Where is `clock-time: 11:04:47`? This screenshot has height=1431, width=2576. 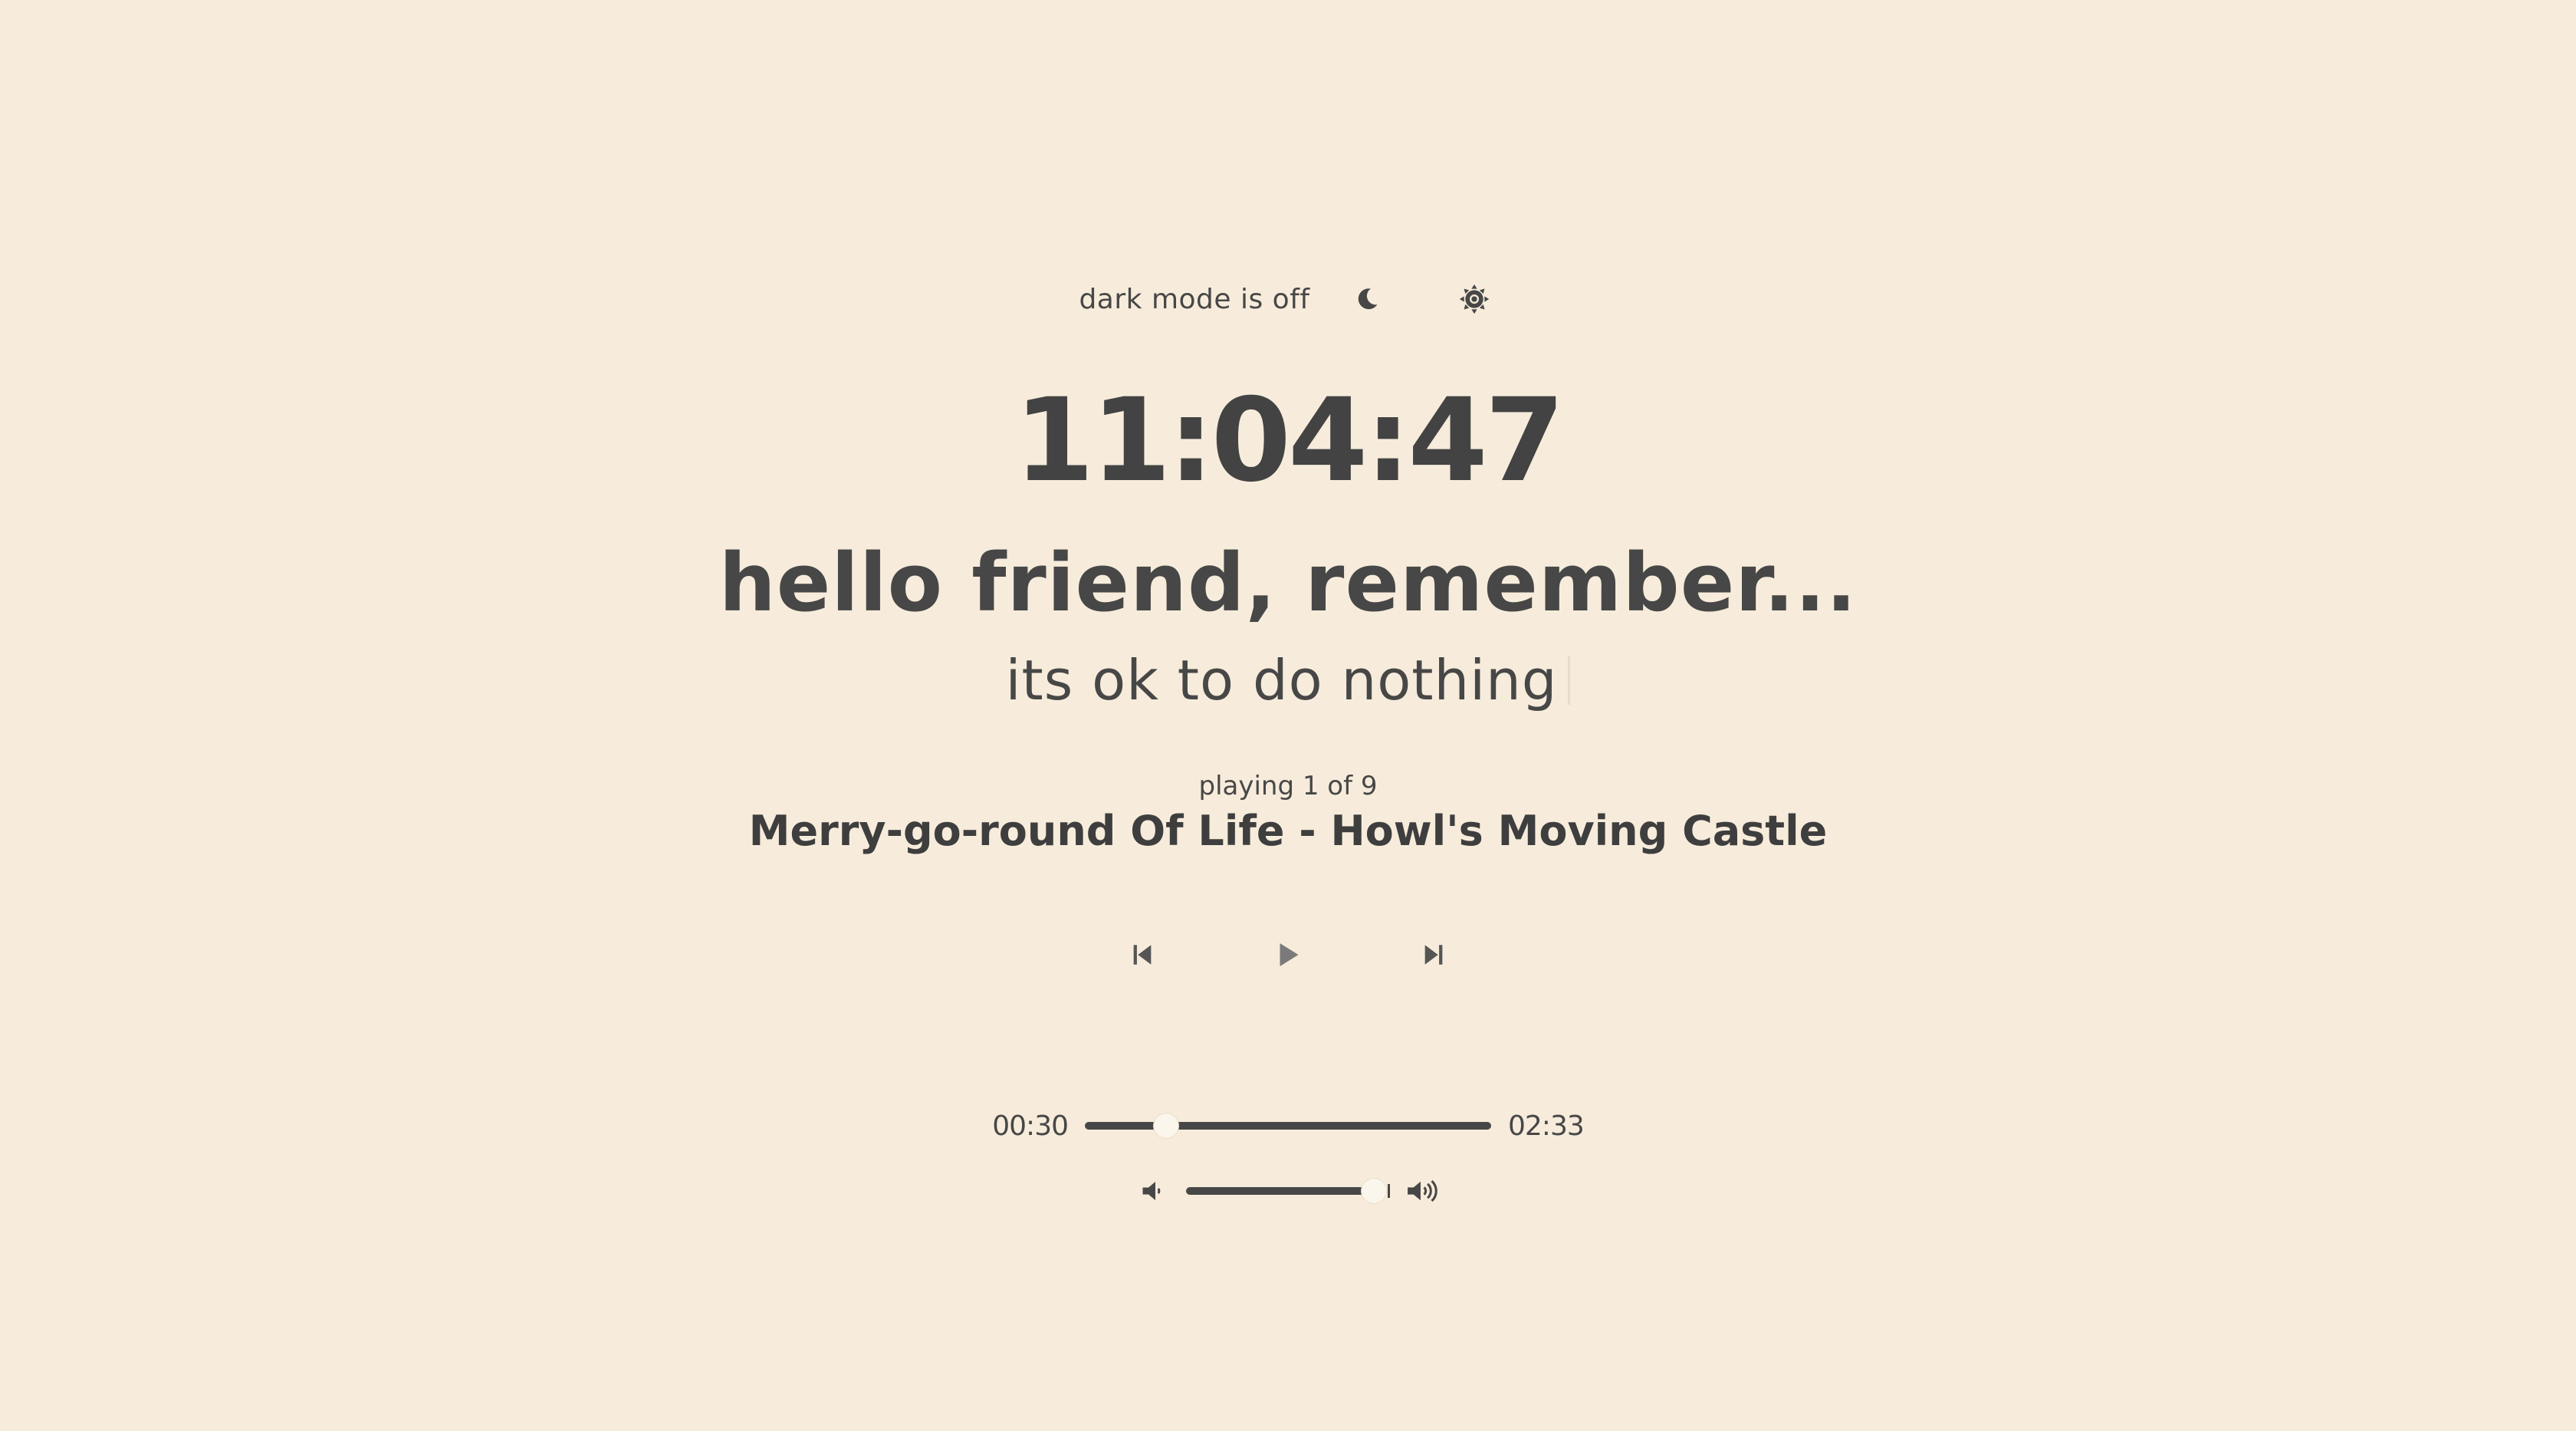
clock-time: 11:04:47 is located at coordinates (1290, 441).